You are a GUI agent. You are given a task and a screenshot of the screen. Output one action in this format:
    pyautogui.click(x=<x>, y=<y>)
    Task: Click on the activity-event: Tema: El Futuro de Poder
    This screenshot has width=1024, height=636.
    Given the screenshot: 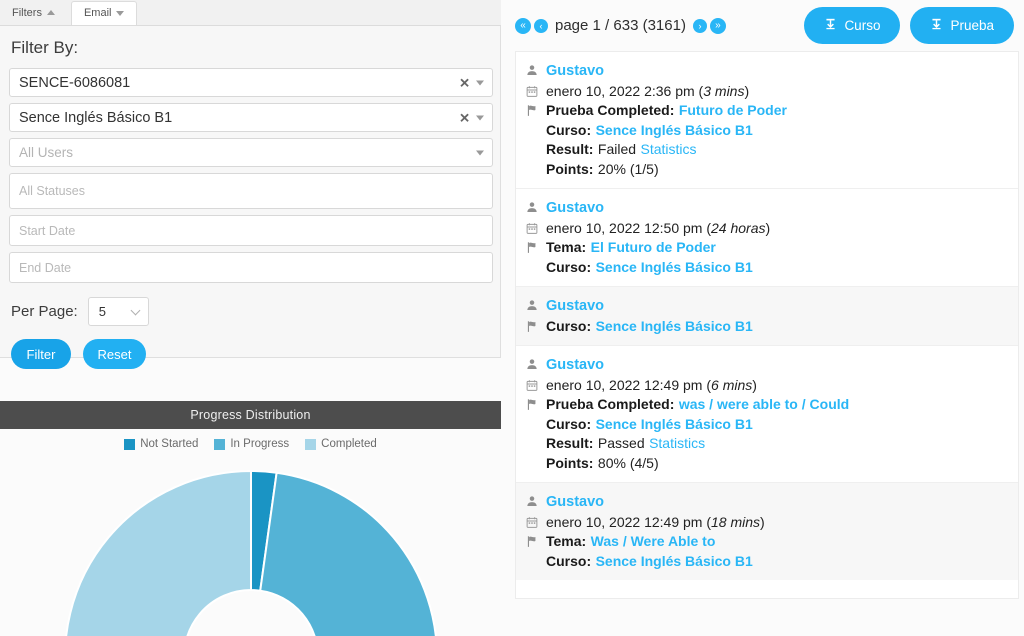 What is the action you would take?
    pyautogui.click(x=772, y=248)
    